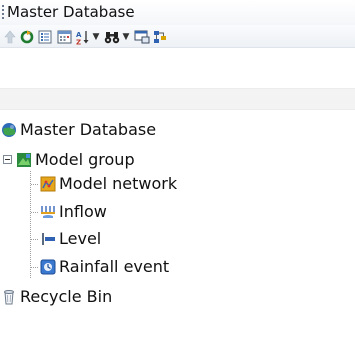 The image size is (355, 340). I want to click on model-group-icon, so click(24, 160).